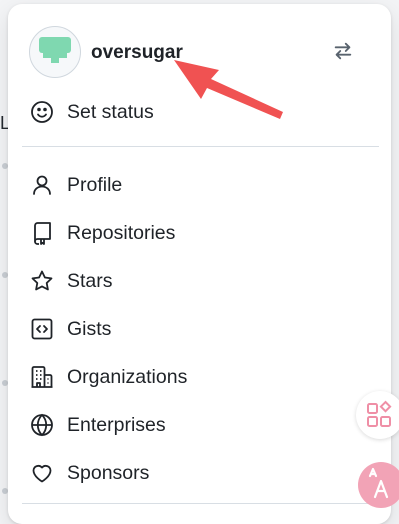 The width and height of the screenshot is (399, 524). What do you see at coordinates (199, 112) in the screenshot?
I see `menu-item-set-status: Set status` at bounding box center [199, 112].